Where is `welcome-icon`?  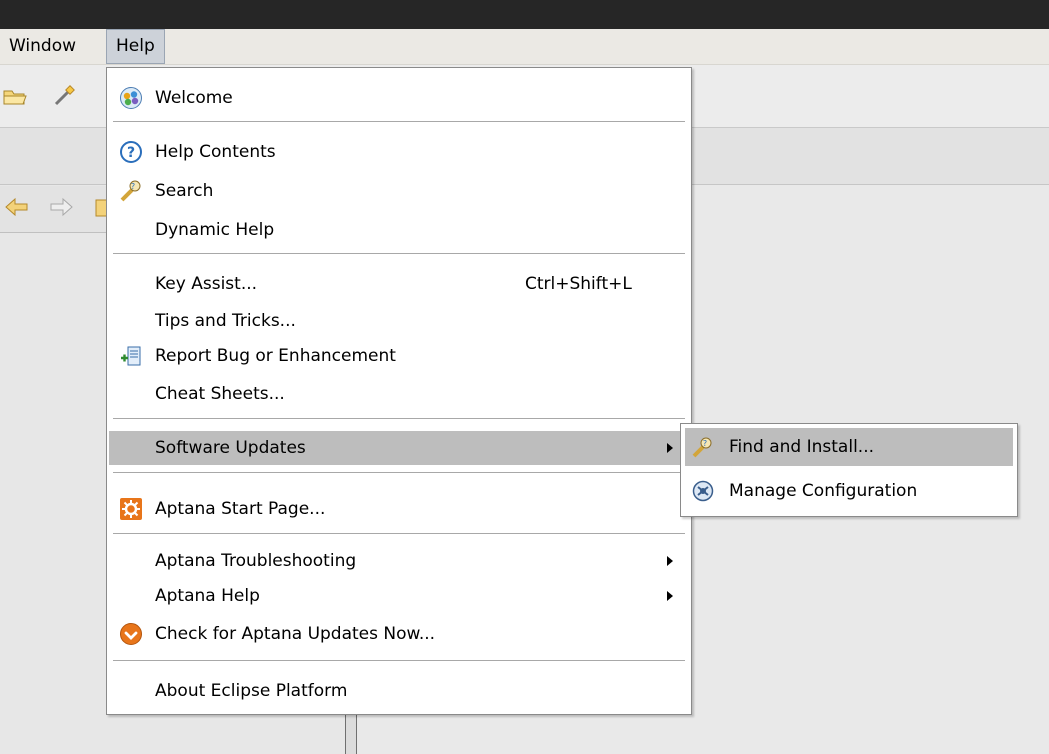
welcome-icon is located at coordinates (131, 98).